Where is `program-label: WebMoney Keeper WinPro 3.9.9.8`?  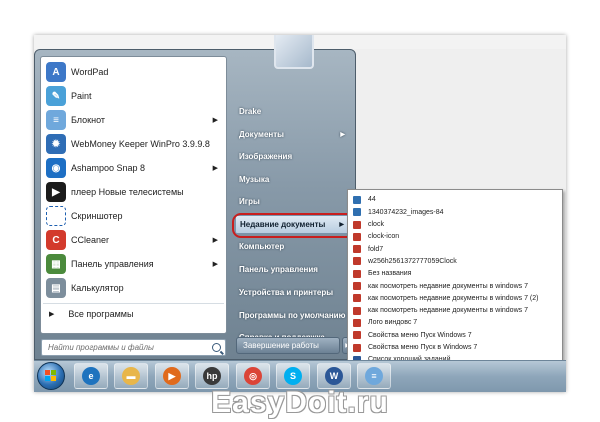 program-label: WebMoney Keeper WinPro 3.9.9.8 is located at coordinates (140, 144).